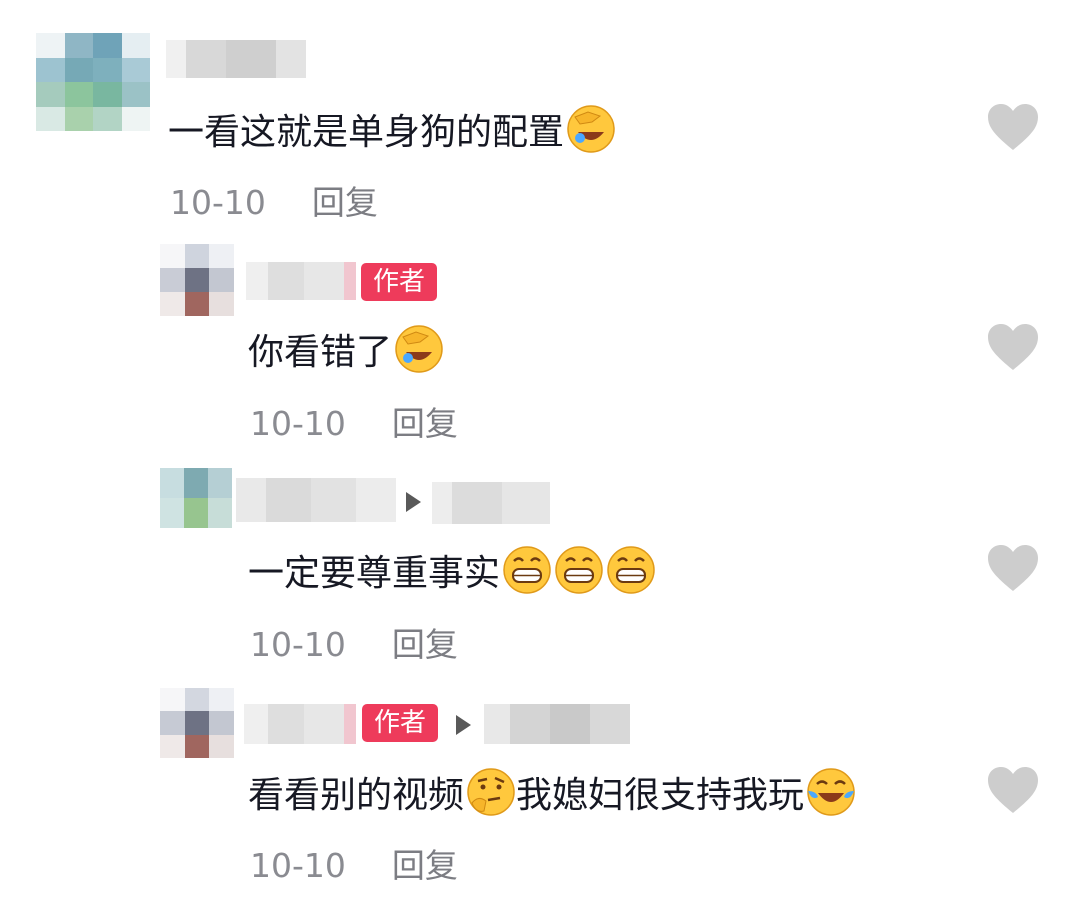 This screenshot has height=909, width=1080. Describe the element at coordinates (831, 792) in the screenshot. I see `crying-laughing-emoji` at that location.